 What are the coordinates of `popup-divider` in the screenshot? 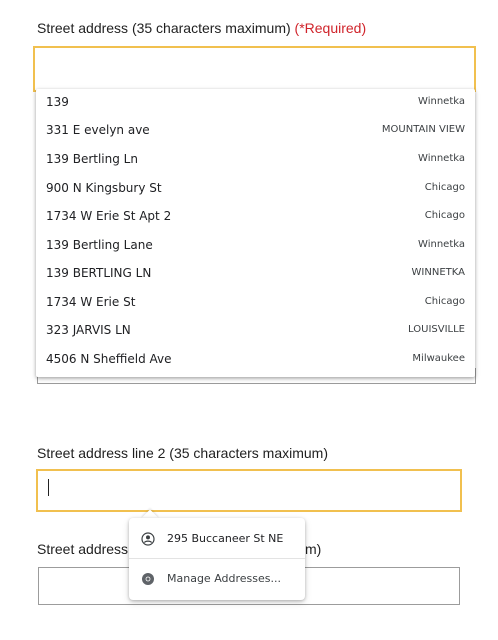 It's located at (217, 558).